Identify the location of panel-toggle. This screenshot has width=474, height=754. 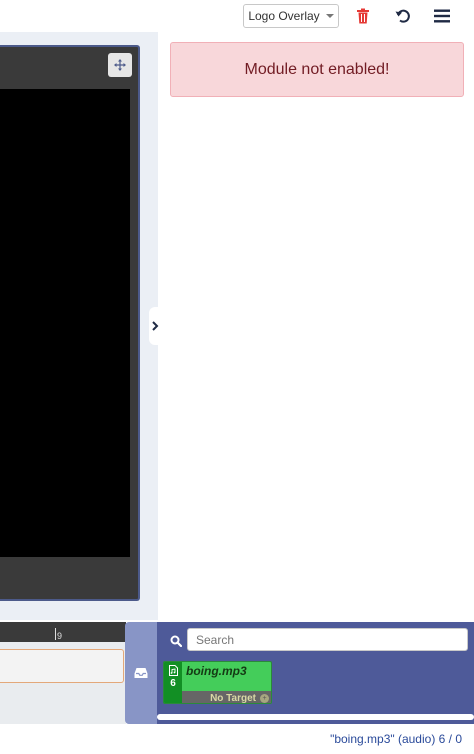
(155, 326).